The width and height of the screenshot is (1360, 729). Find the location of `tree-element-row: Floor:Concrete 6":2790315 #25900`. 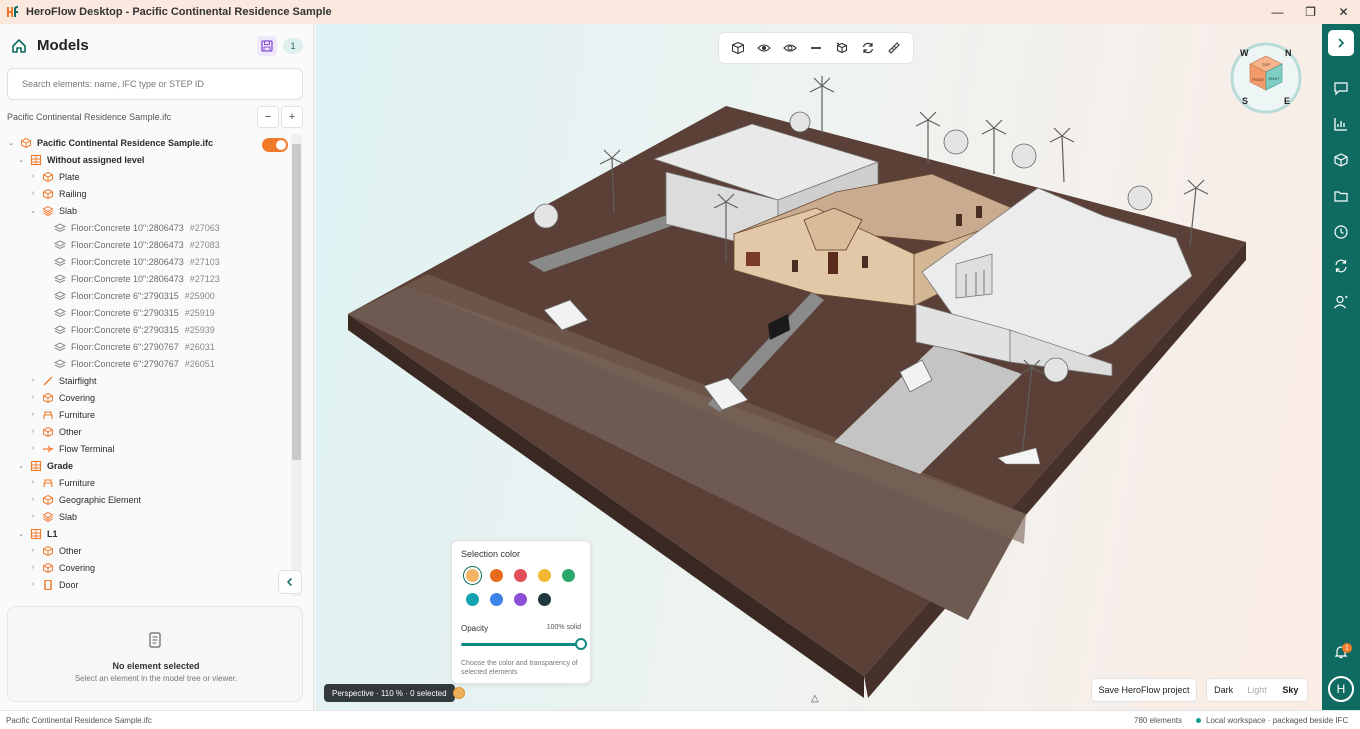

tree-element-row: Floor:Concrete 6":2790315 #25900 is located at coordinates (127, 295).